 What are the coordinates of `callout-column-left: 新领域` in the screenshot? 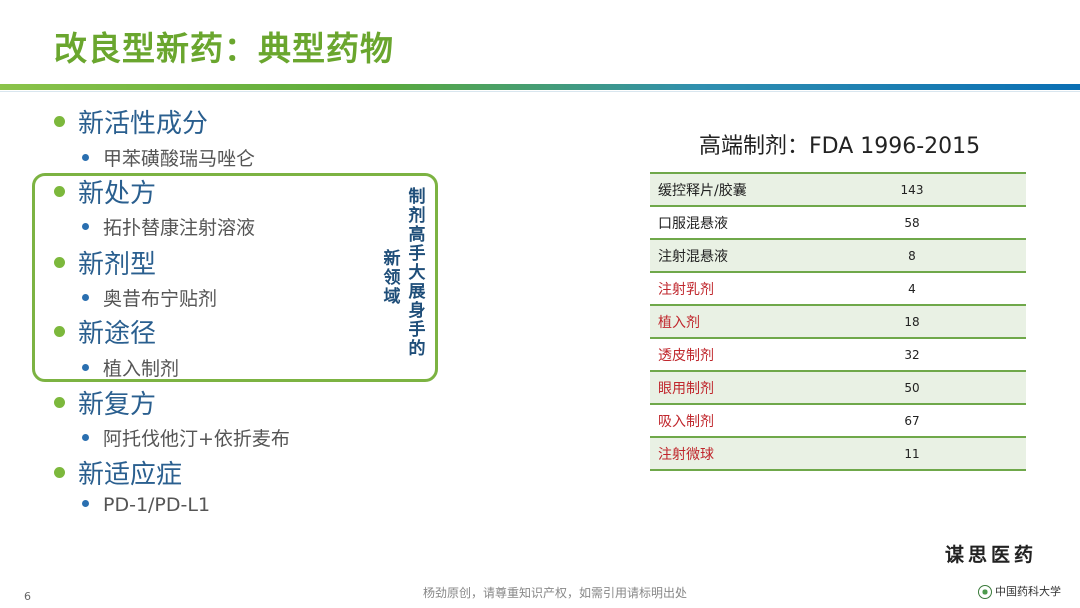 It's located at (392, 278).